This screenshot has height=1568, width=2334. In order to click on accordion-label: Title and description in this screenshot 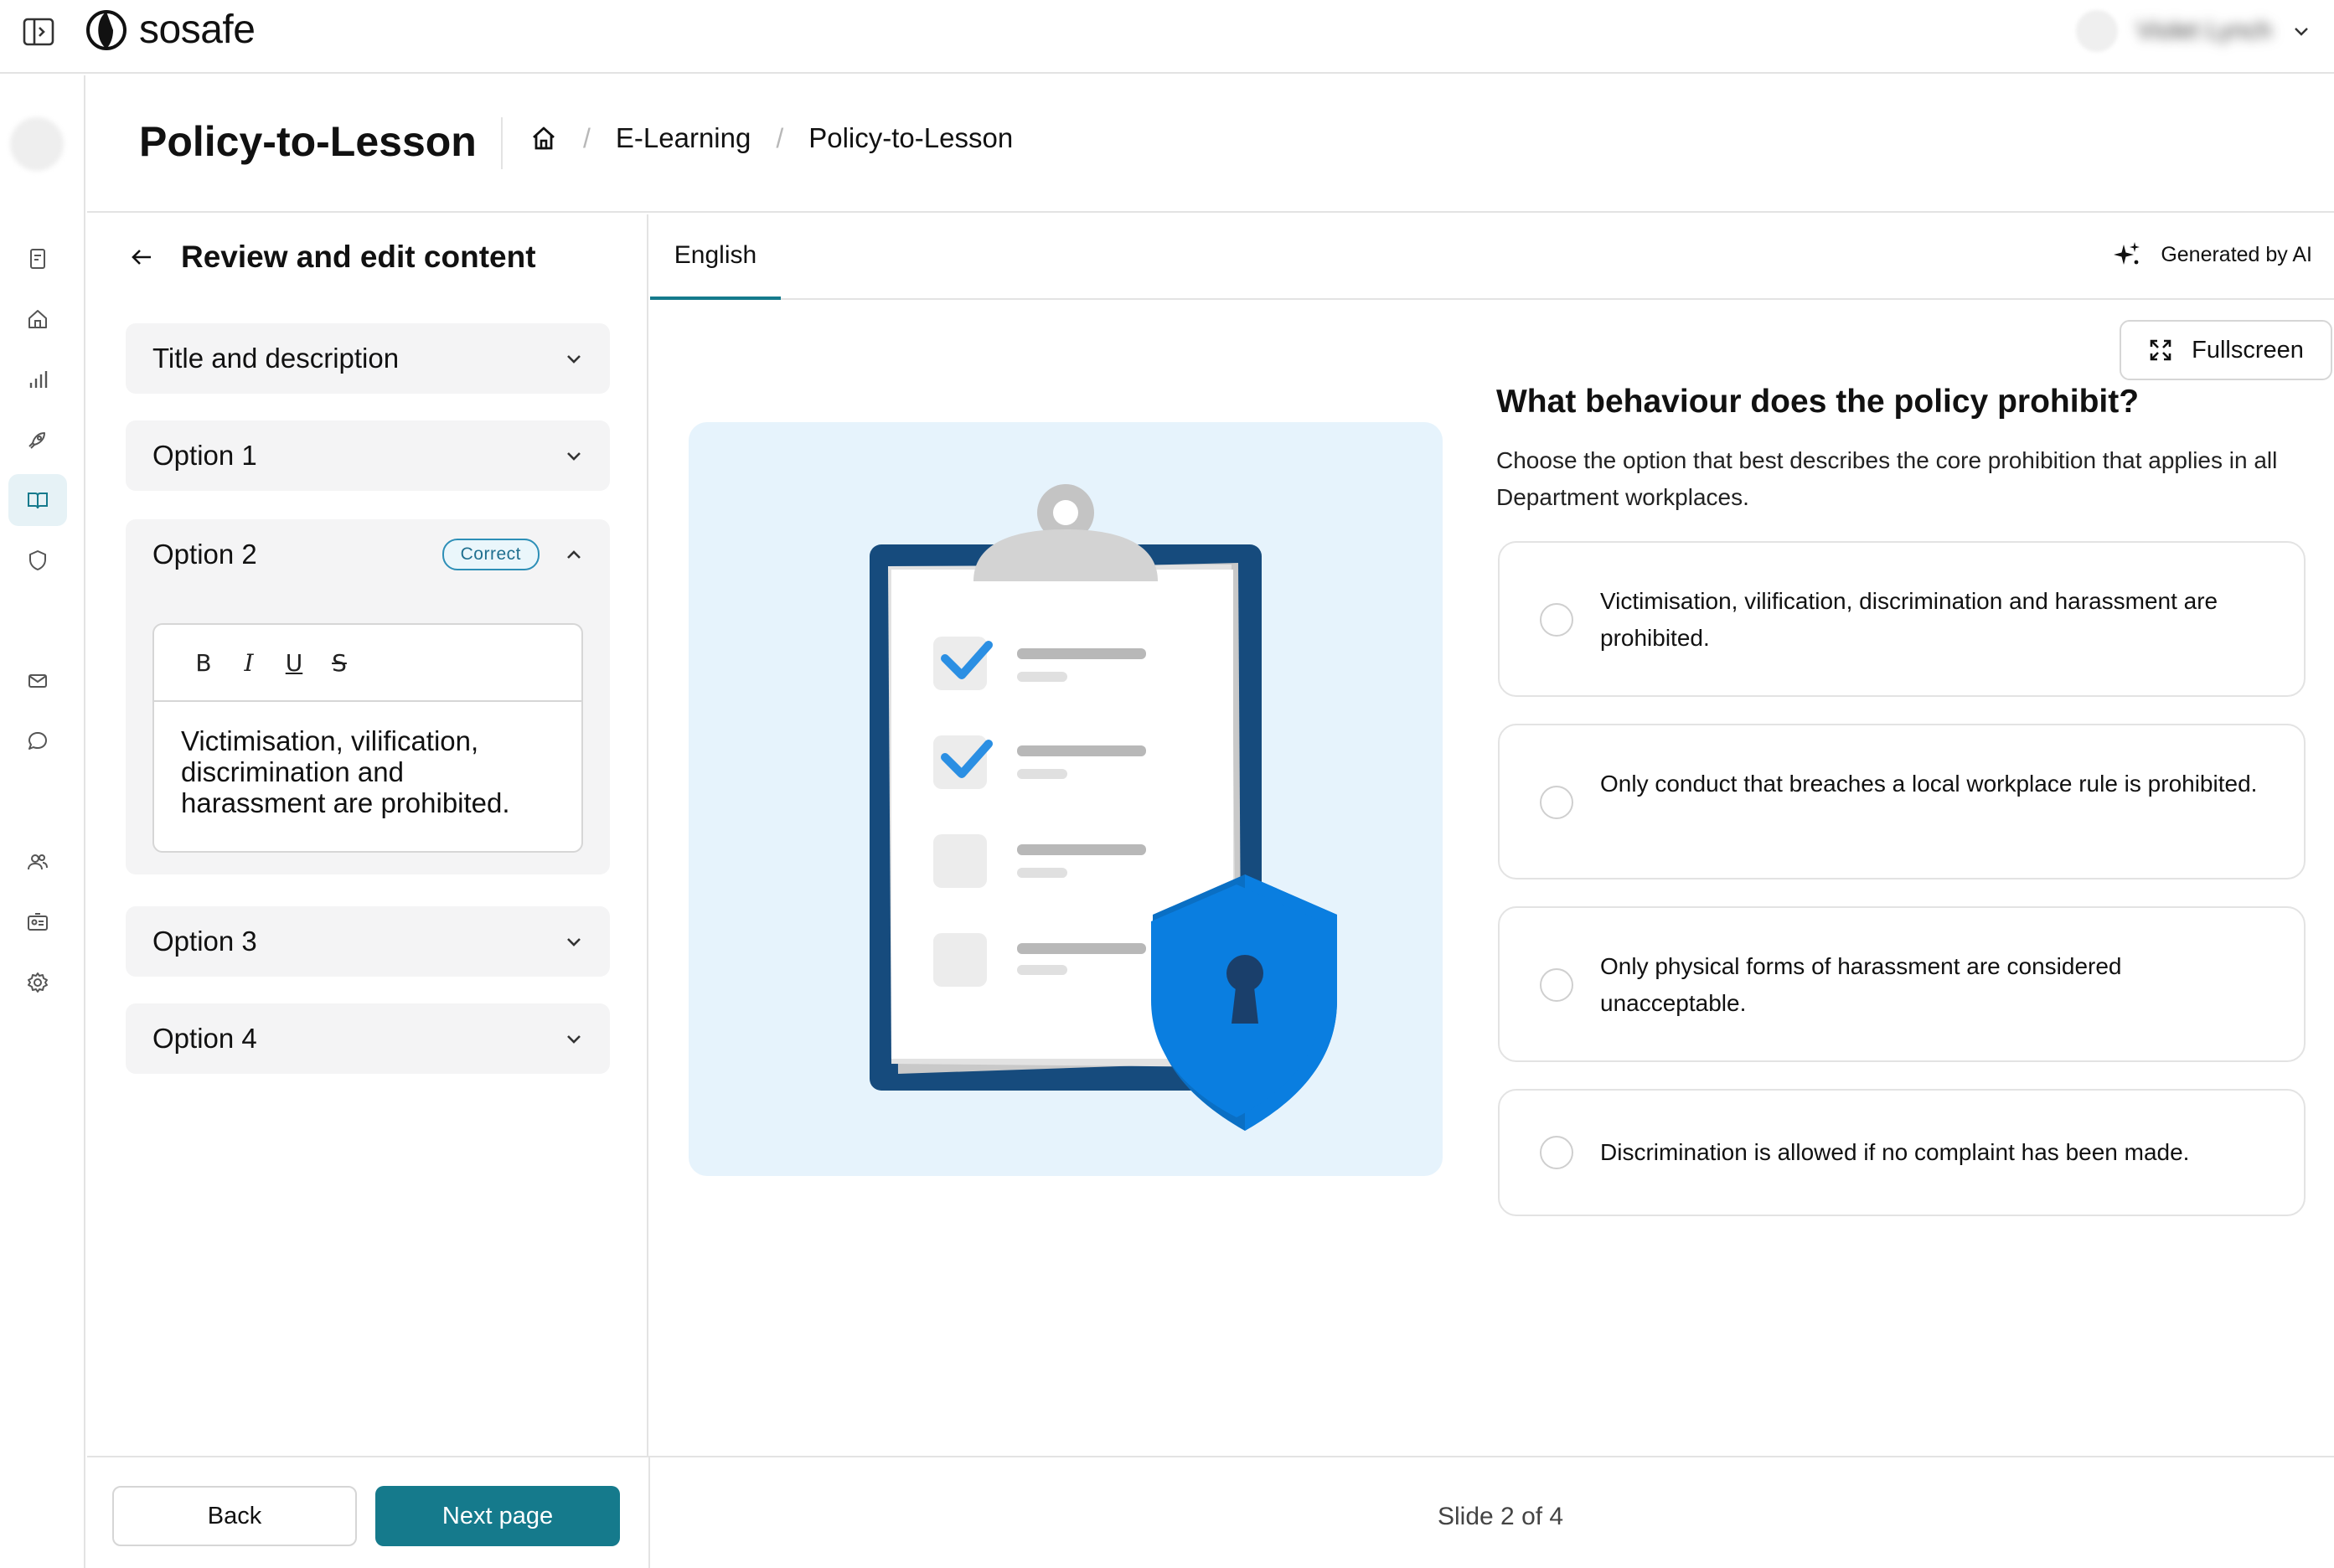, I will do `click(276, 359)`.